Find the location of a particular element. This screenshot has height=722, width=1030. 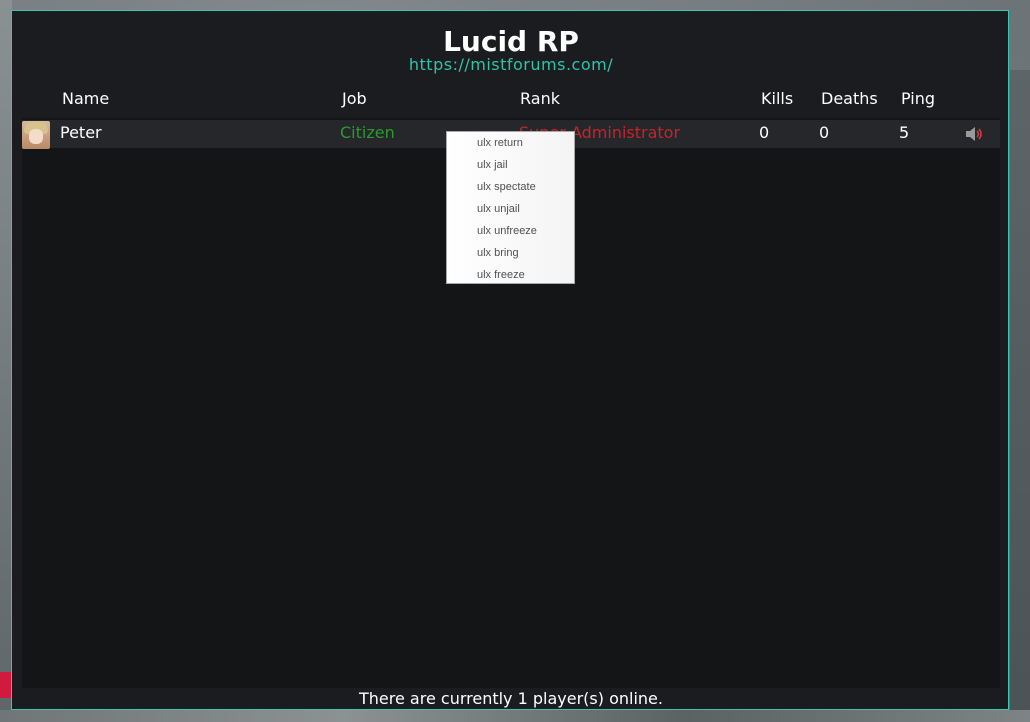

player-deaths: 0 is located at coordinates (824, 132).